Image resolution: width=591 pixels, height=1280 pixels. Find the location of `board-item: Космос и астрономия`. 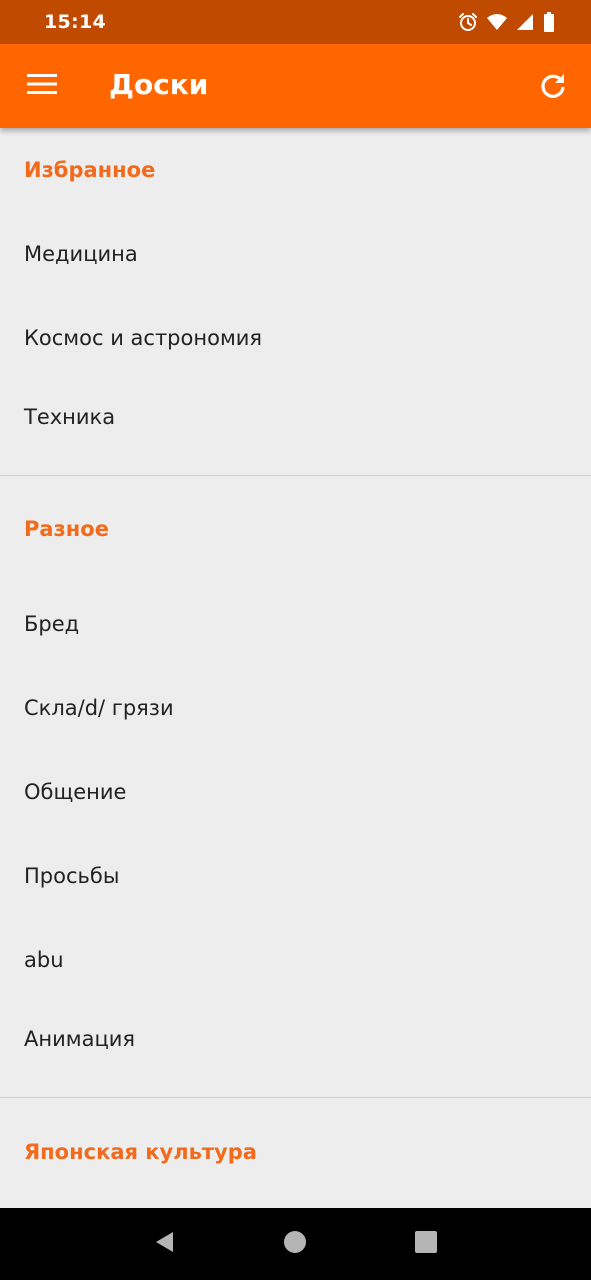

board-item: Космос и астрономия is located at coordinates (295, 338).